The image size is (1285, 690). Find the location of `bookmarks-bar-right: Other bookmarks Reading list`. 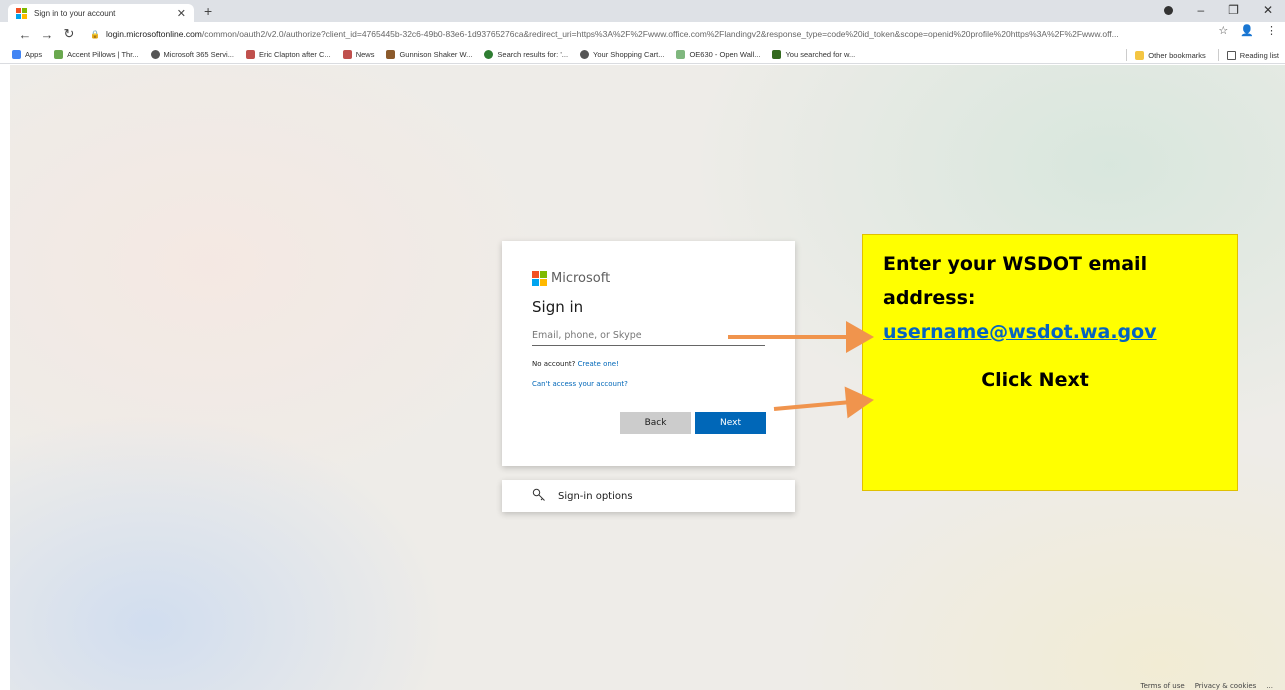

bookmarks-bar-right: Other bookmarks Reading list is located at coordinates (1198, 55).